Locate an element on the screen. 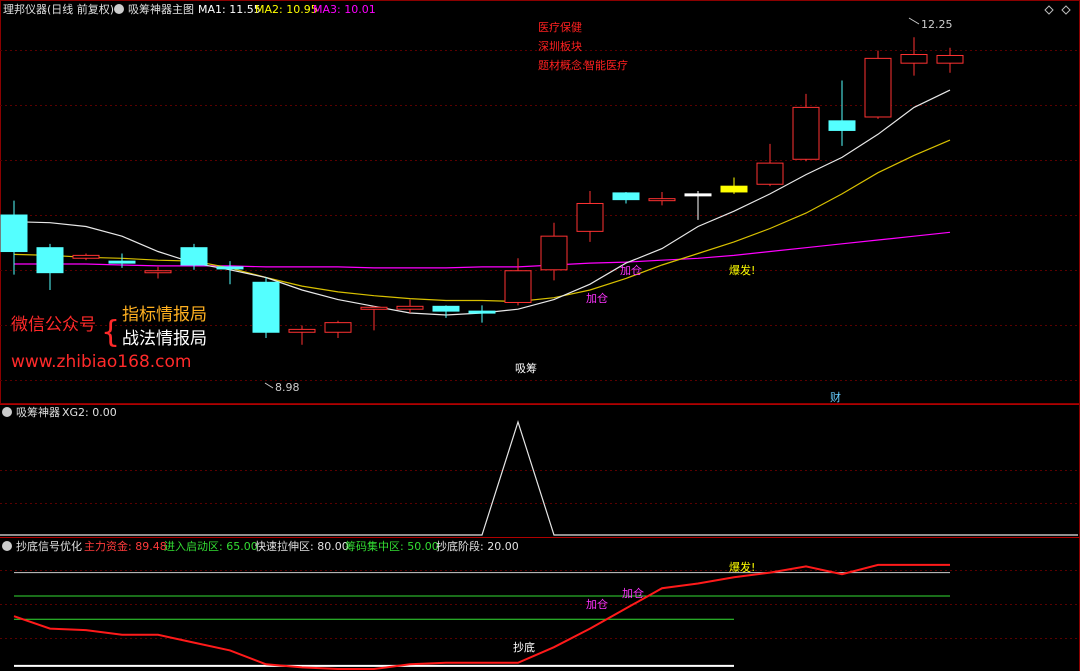 This screenshot has width=1080, height=671. panel3-item-bottom-stage: 抄底阶段: 20.00 is located at coordinates (477, 546).